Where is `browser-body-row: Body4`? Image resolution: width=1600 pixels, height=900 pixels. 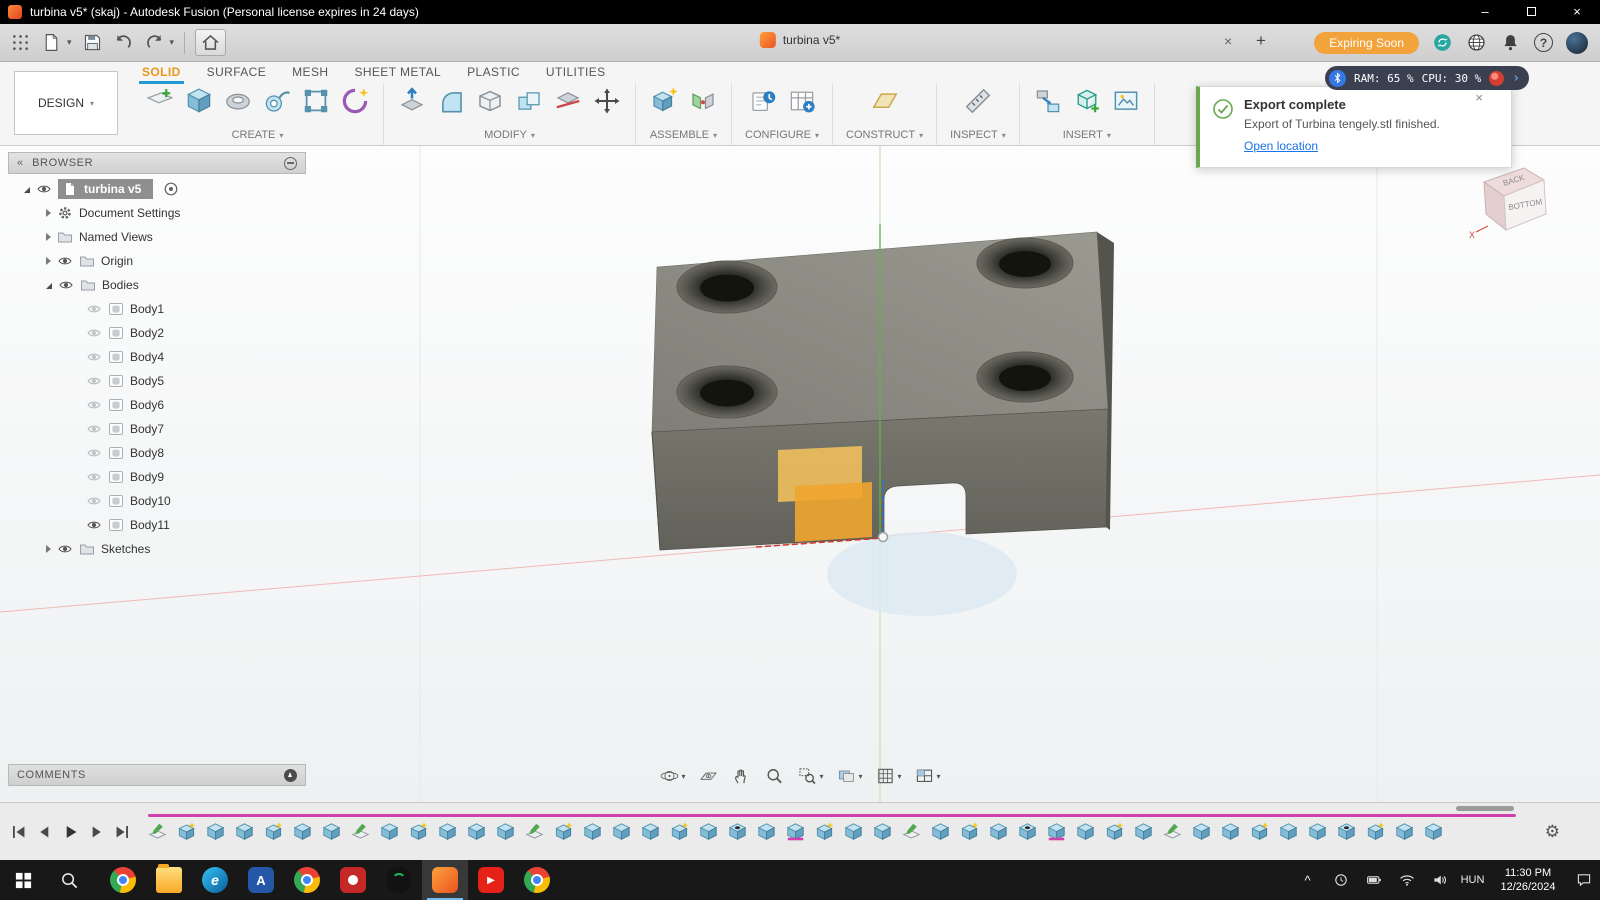
browser-body-row: Body4 is located at coordinates (157, 357).